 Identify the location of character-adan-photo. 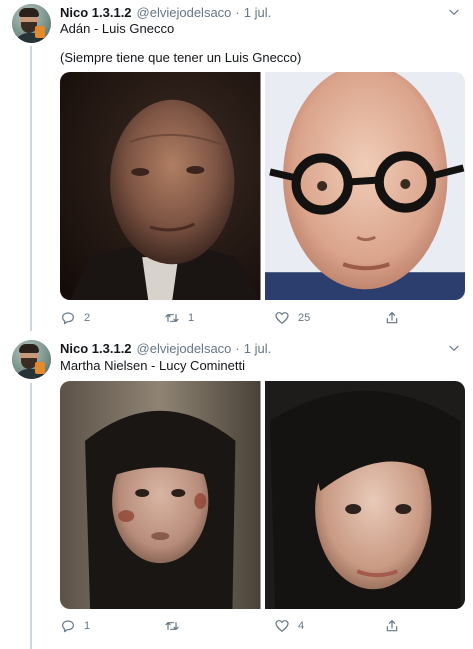
(160, 186).